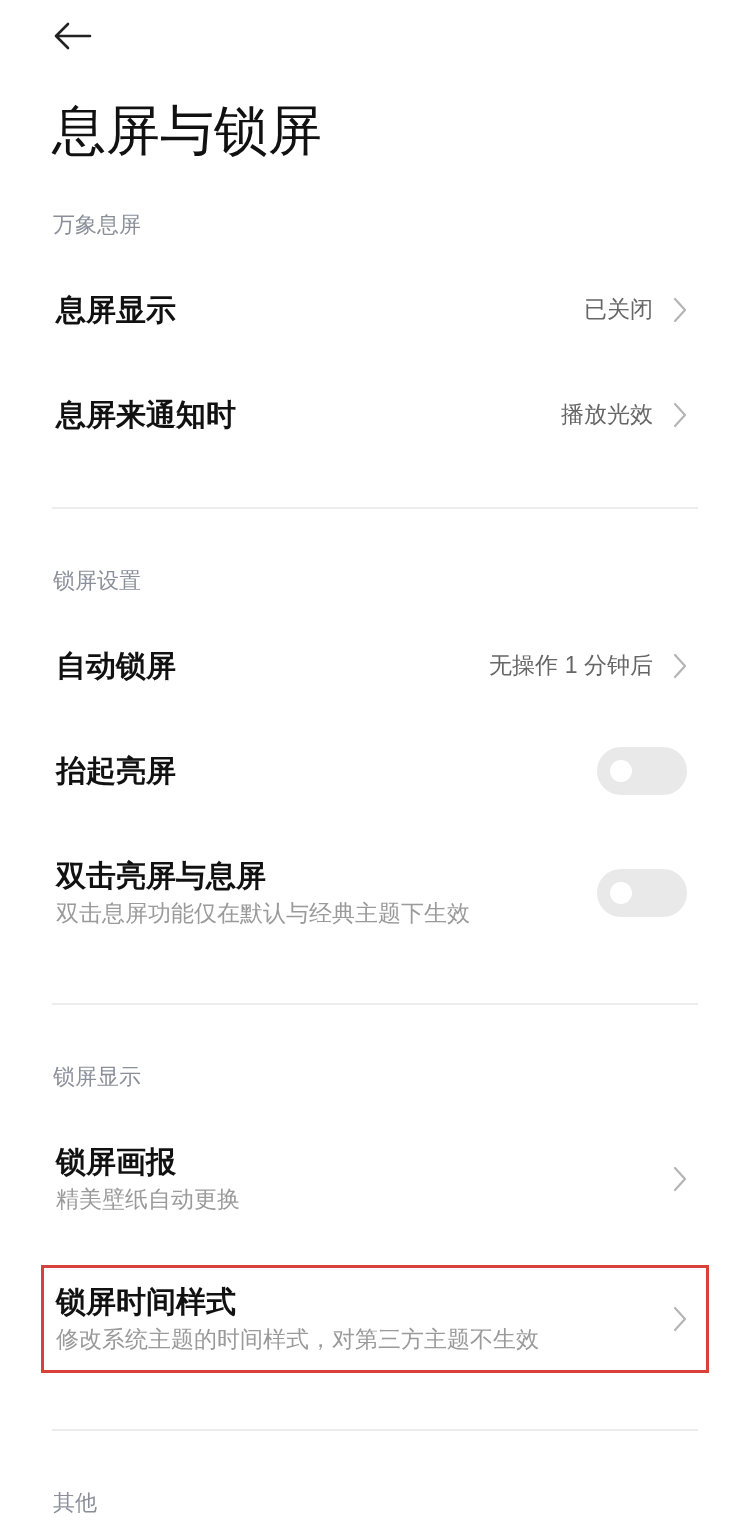  I want to click on settings-row: 抬起亮屏, so click(375, 770).